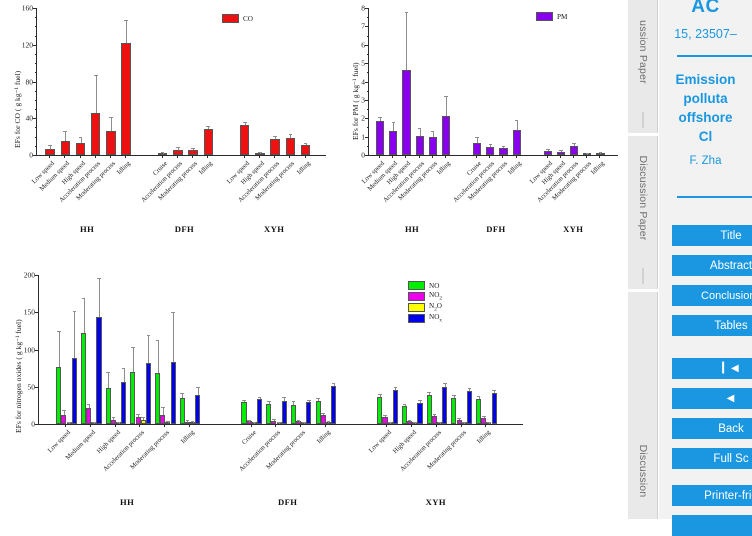 This screenshot has height=536, width=752. Describe the element at coordinates (712, 235) in the screenshot. I see `button-title-page: Title` at that location.